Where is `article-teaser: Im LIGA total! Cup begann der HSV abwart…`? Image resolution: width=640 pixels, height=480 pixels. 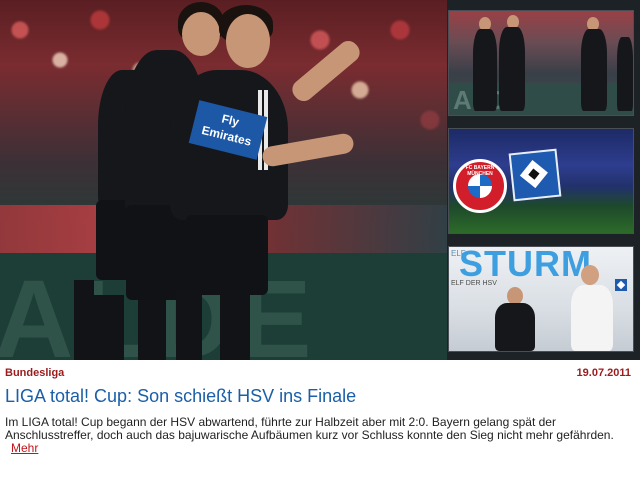 article-teaser: Im LIGA total! Cup begann der HSV abwart… is located at coordinates (317, 435).